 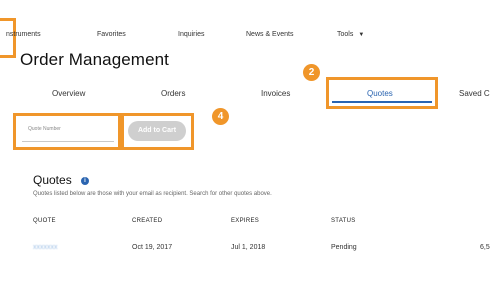 I want to click on page-title: Order Management, so click(x=95, y=59).